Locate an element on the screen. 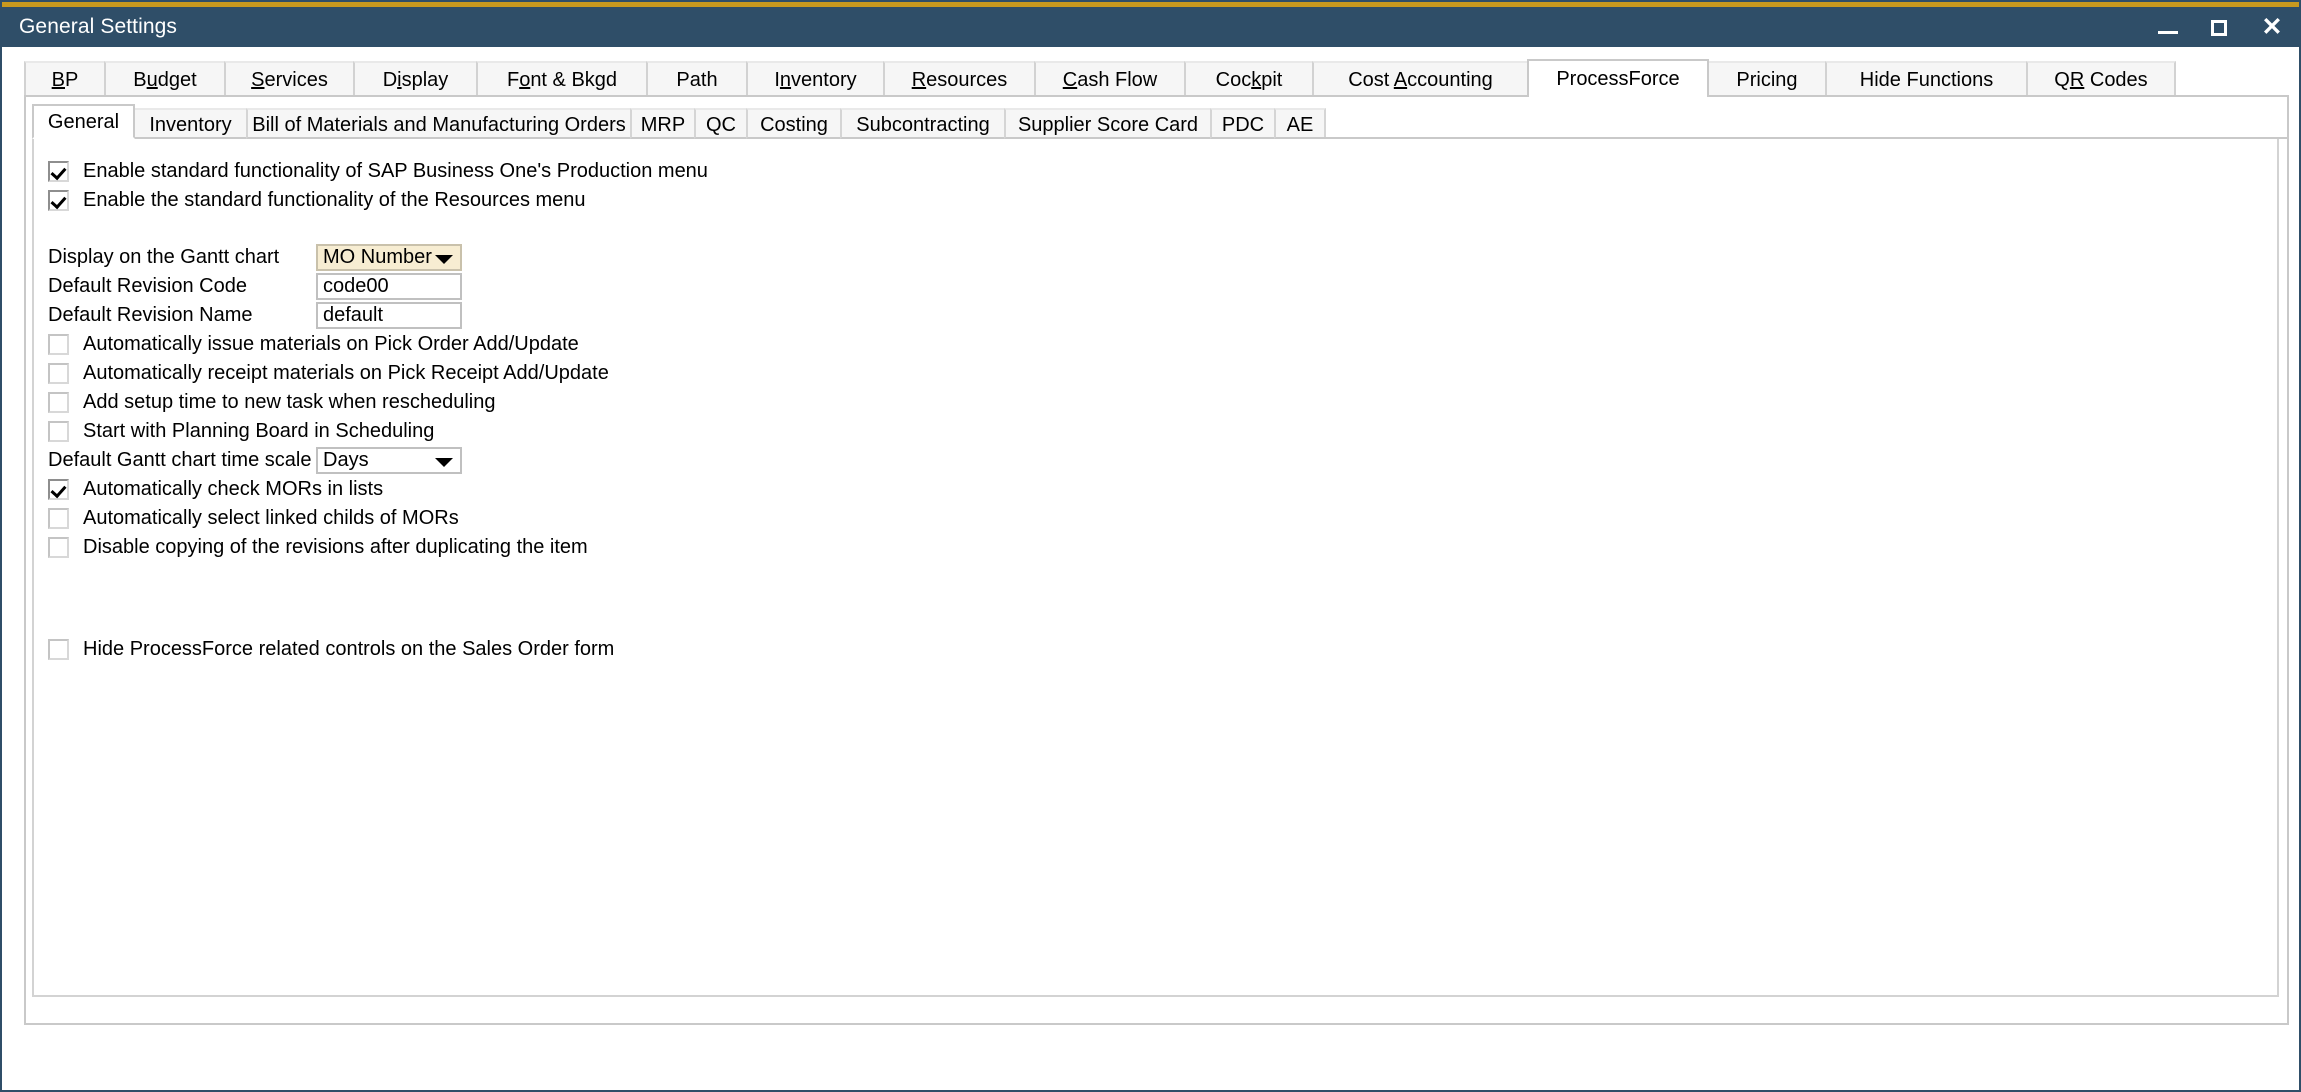 The image size is (2301, 1092). tab-cash-flow: Cash Flow is located at coordinates (1110, 78).